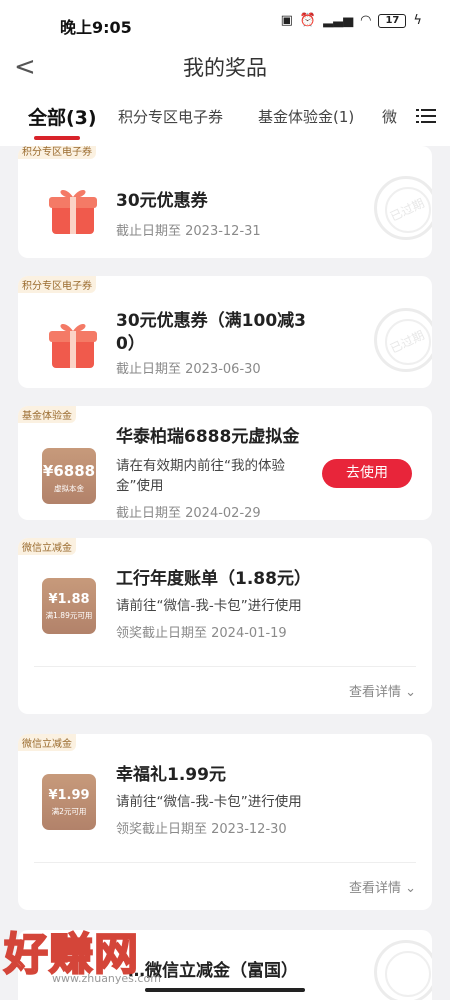 The image size is (450, 1000). What do you see at coordinates (338, 20) in the screenshot?
I see `signal-icon: ▂▃▅` at bounding box center [338, 20].